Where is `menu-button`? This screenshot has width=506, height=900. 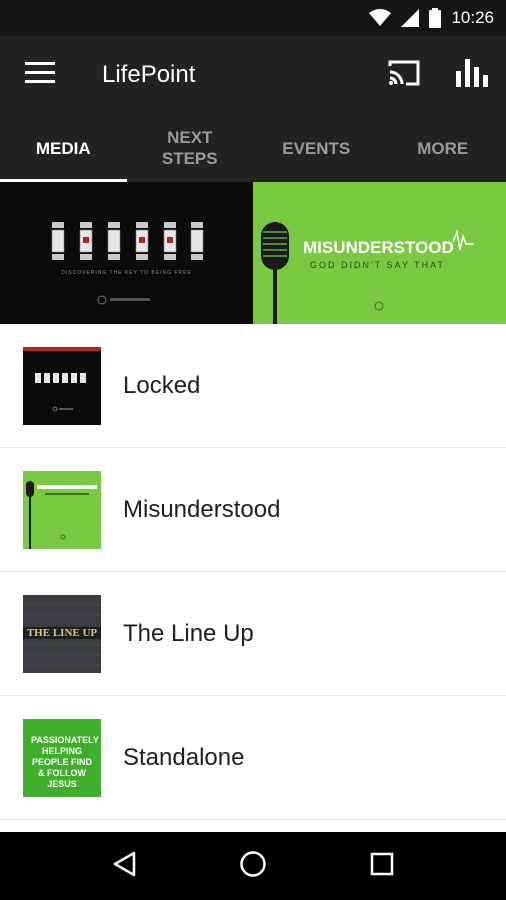
menu-button is located at coordinates (40, 75).